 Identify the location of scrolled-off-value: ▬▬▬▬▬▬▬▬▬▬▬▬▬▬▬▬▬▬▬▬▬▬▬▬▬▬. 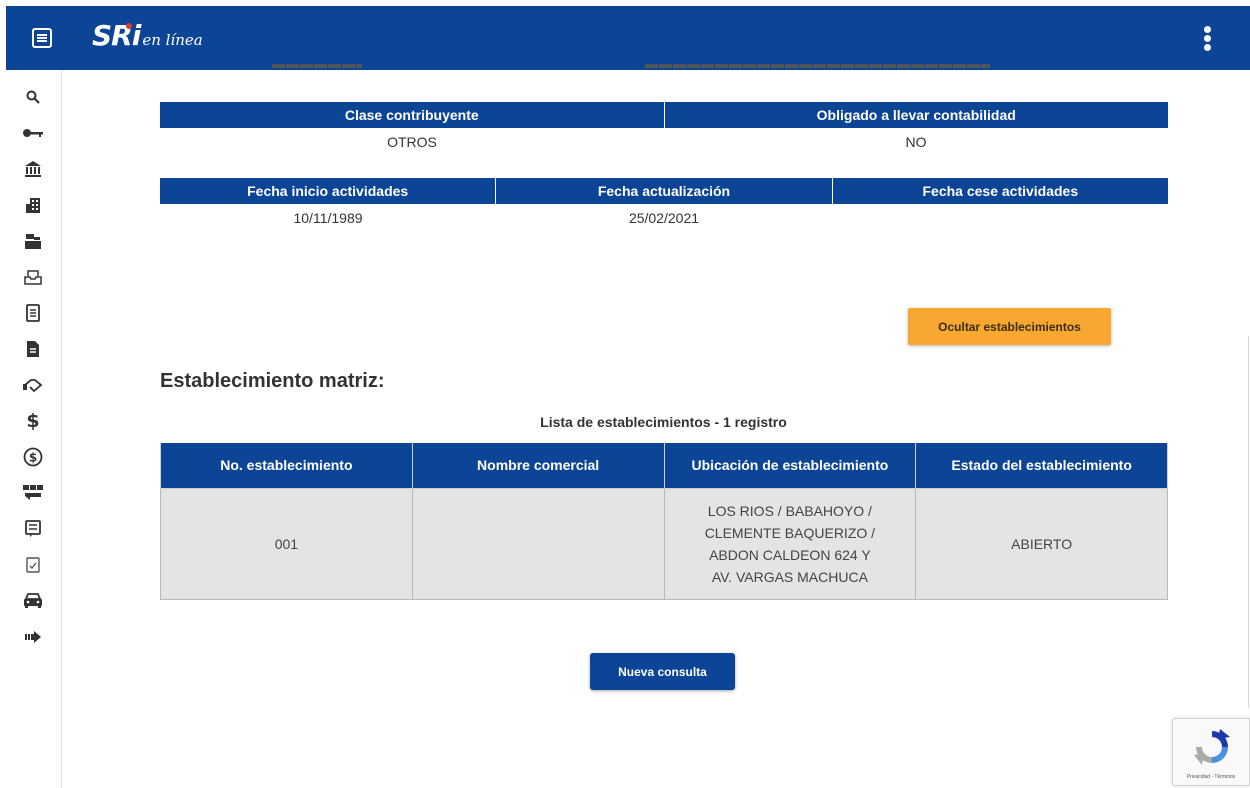
(817, 66).